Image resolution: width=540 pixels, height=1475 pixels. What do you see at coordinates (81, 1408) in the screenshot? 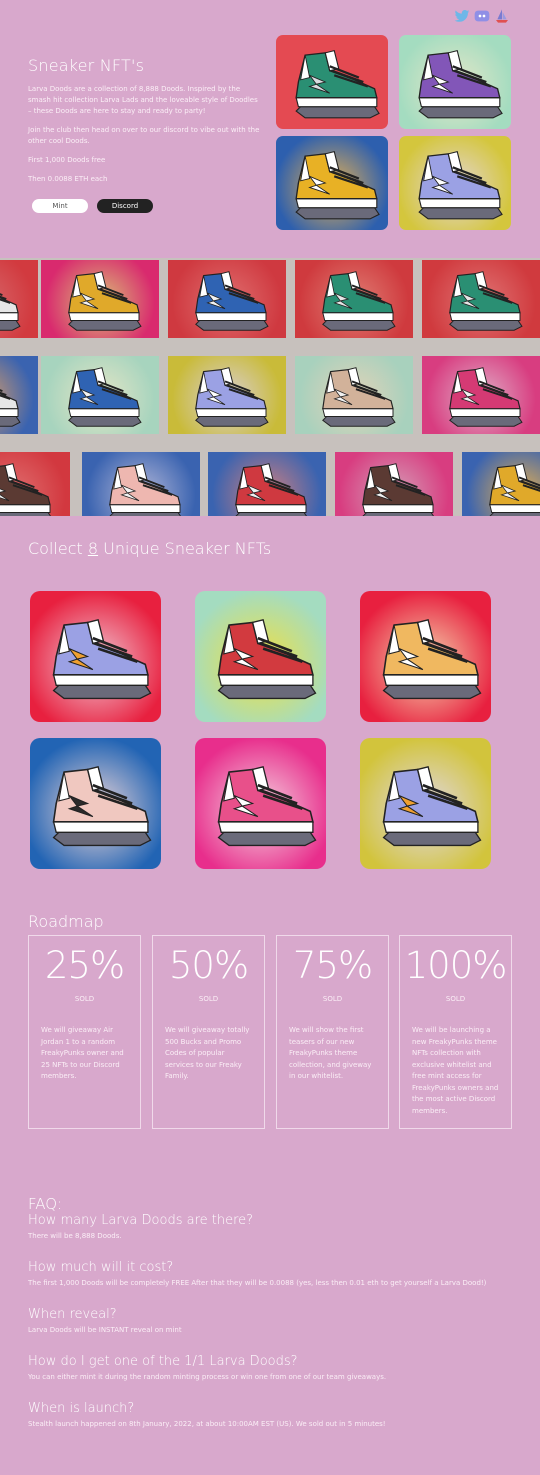
I see `faq-question: When is launch?` at bounding box center [81, 1408].